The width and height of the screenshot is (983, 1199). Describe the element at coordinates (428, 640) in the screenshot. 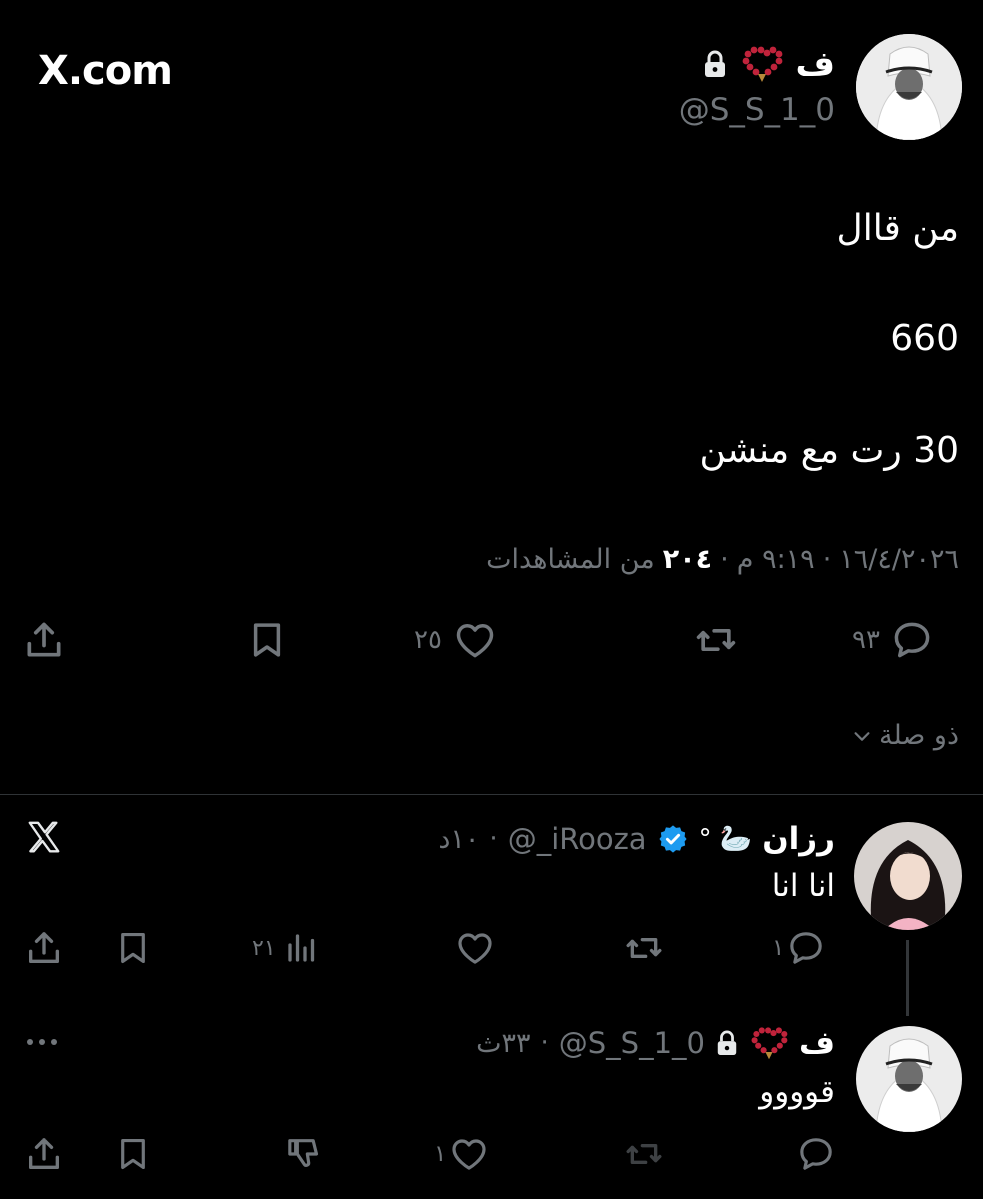

I see `like-count: ٢٥` at that location.